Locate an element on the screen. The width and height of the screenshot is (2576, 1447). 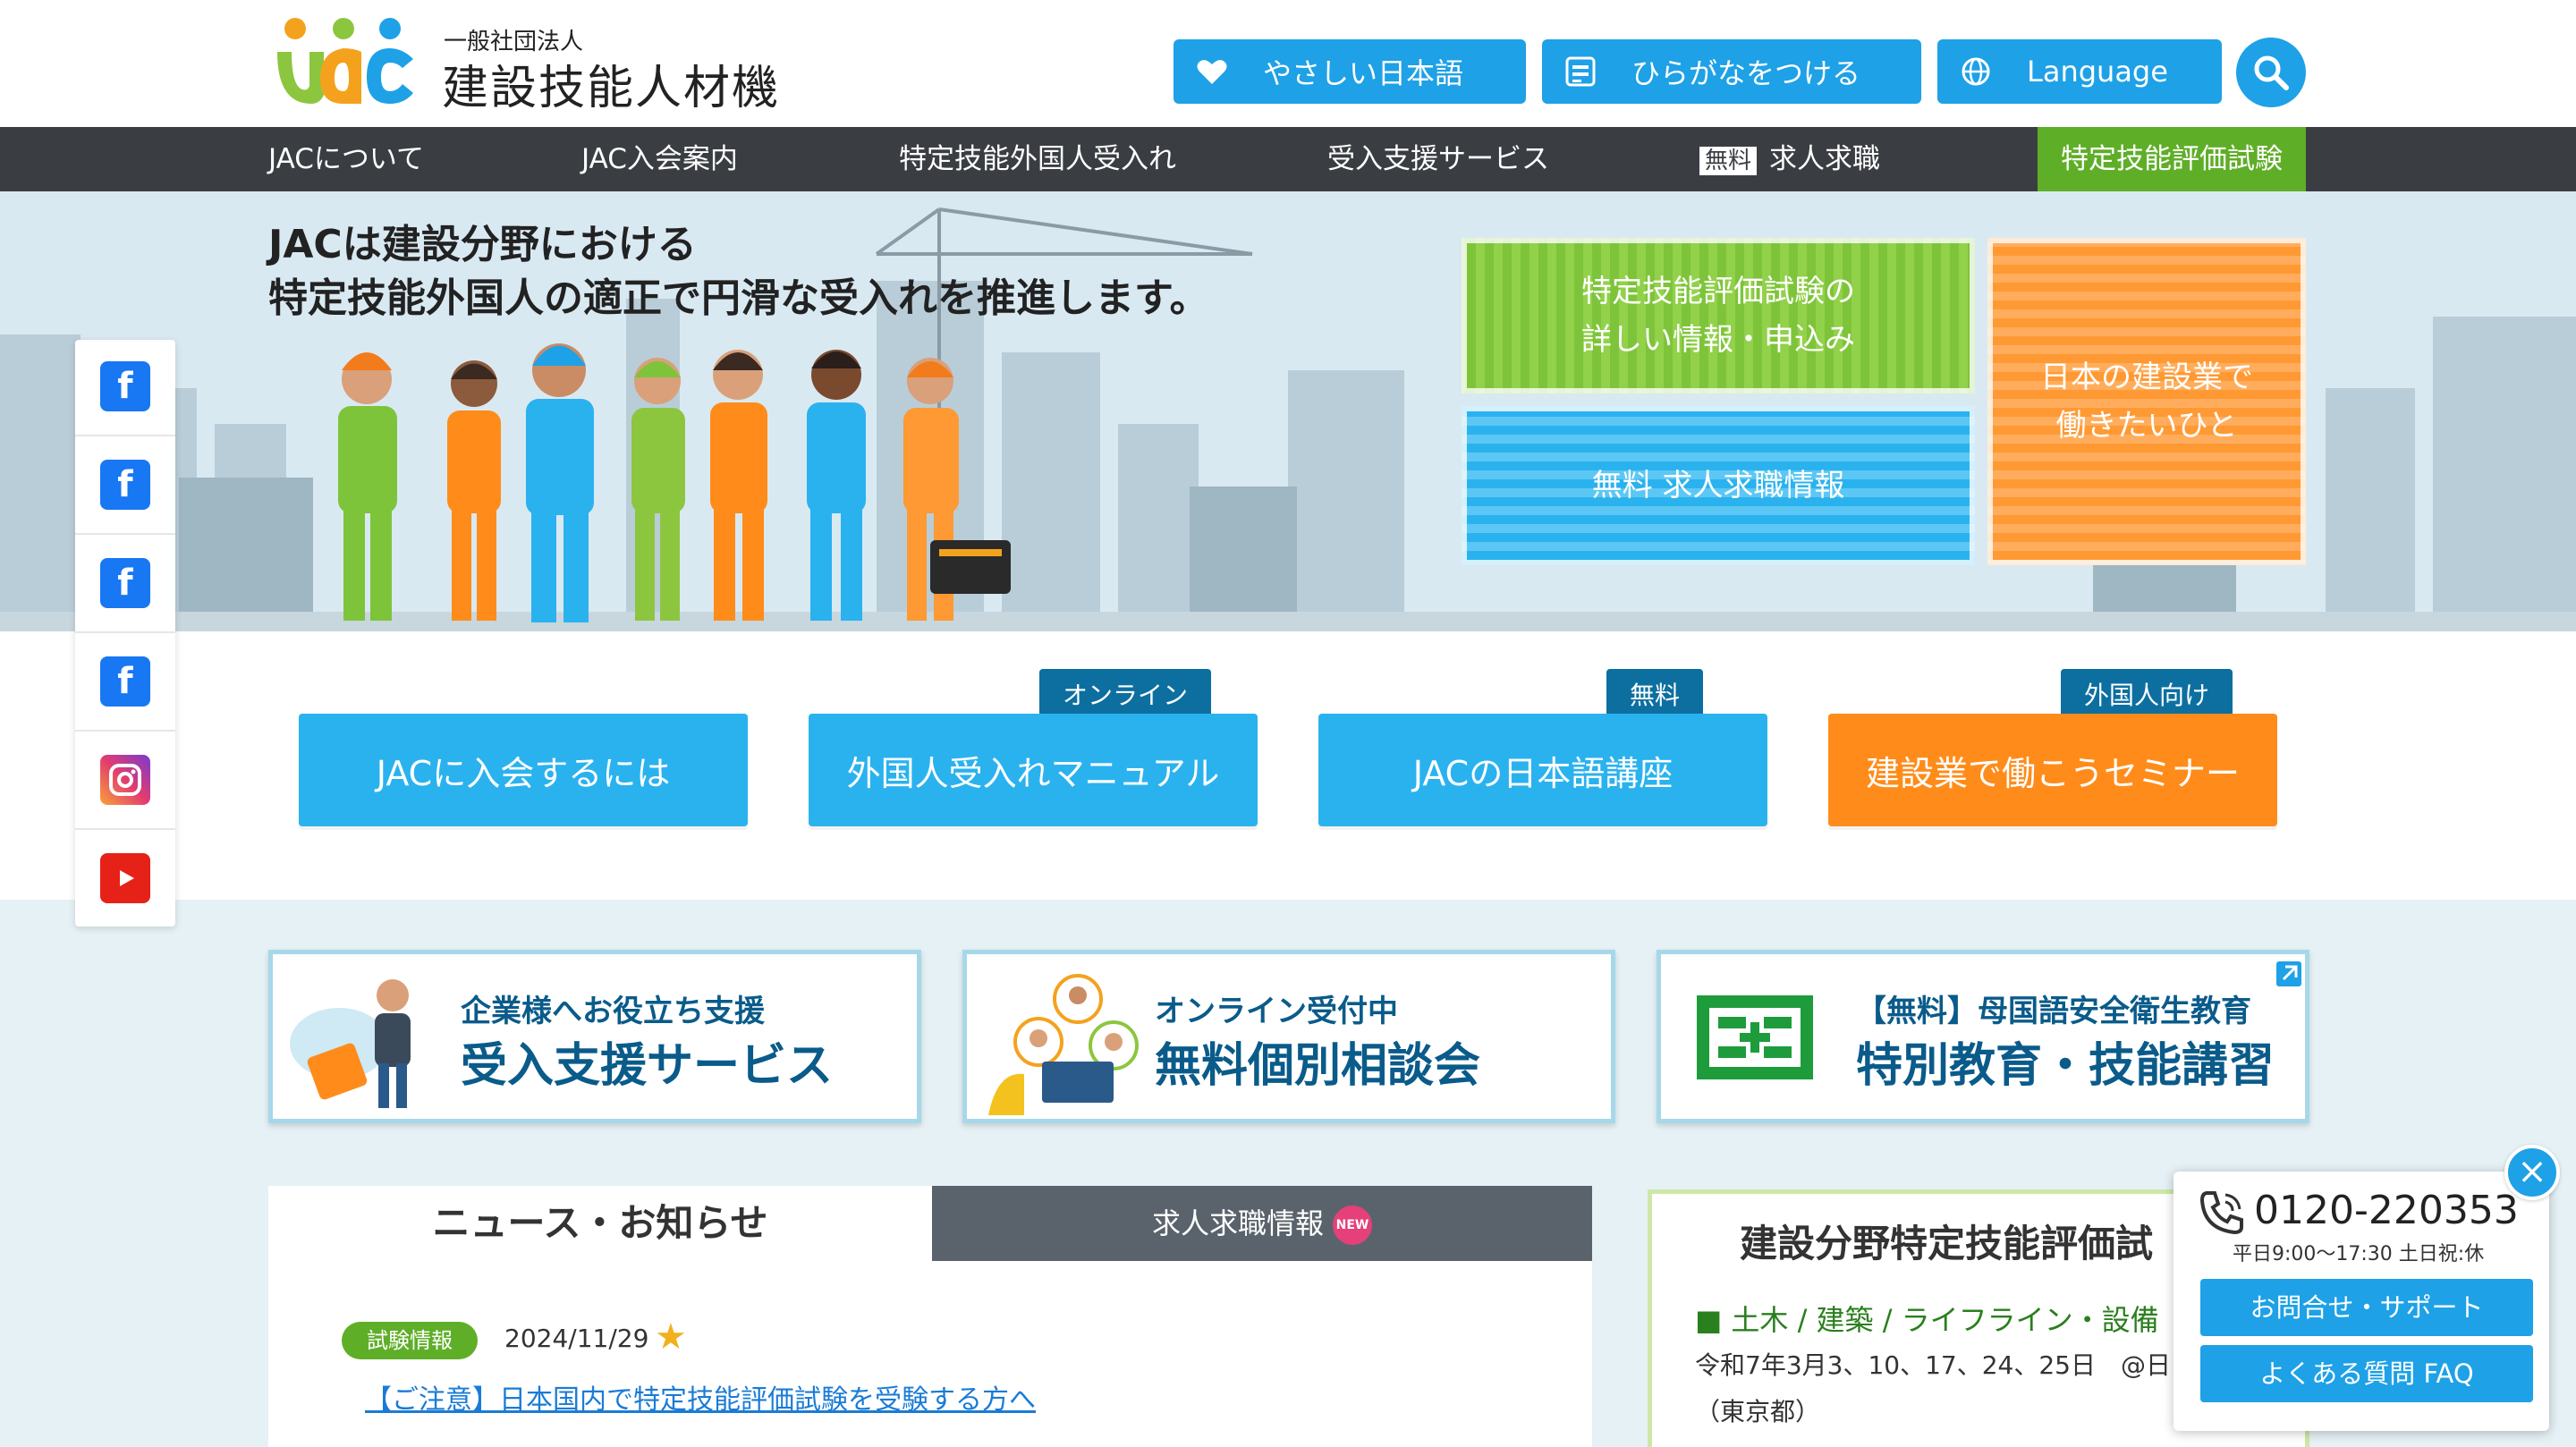
furigana-button: ひらがなをつける is located at coordinates (1731, 71).